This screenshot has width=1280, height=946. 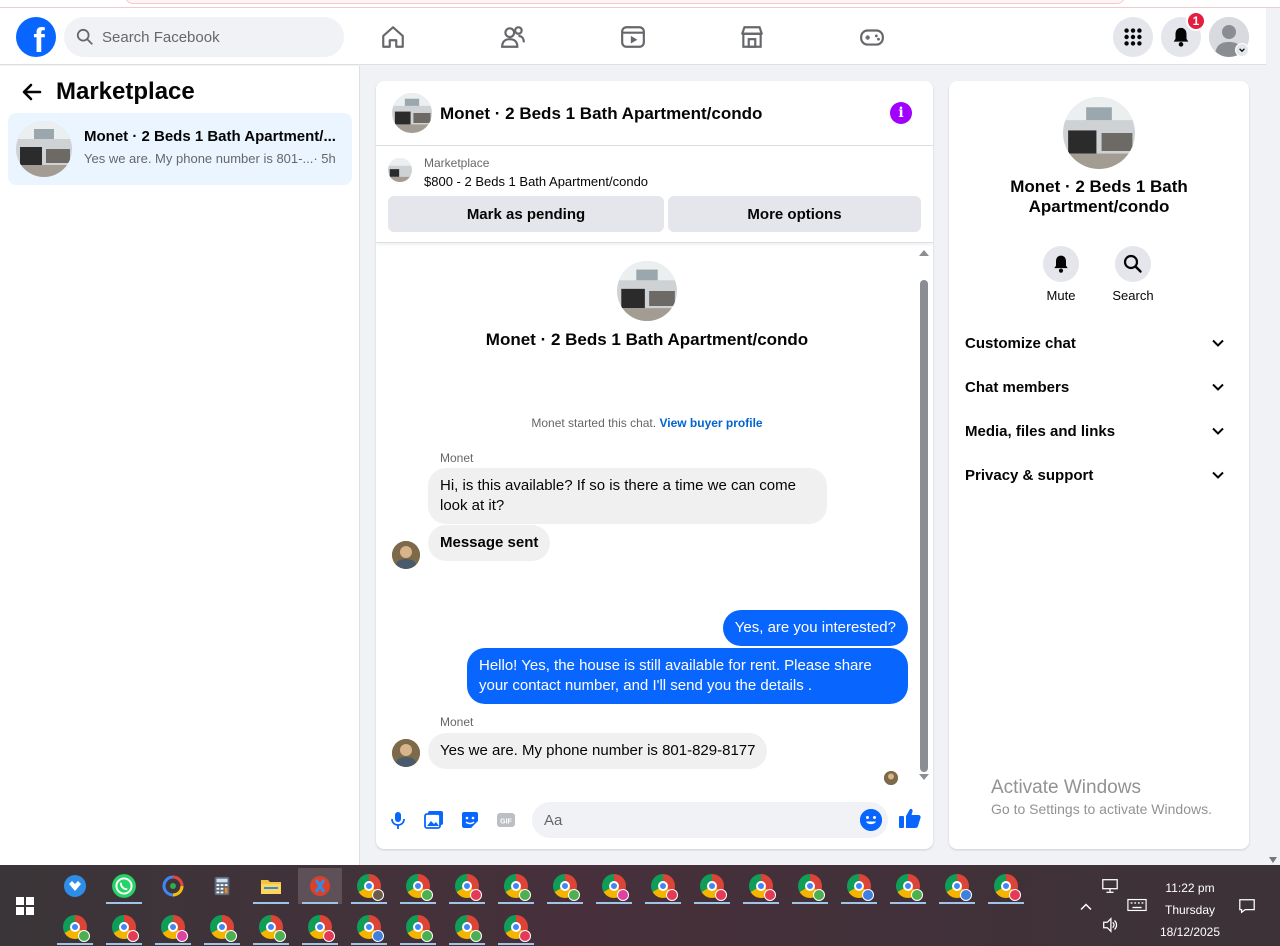 What do you see at coordinates (222, 886) in the screenshot?
I see `calculator-icon` at bounding box center [222, 886].